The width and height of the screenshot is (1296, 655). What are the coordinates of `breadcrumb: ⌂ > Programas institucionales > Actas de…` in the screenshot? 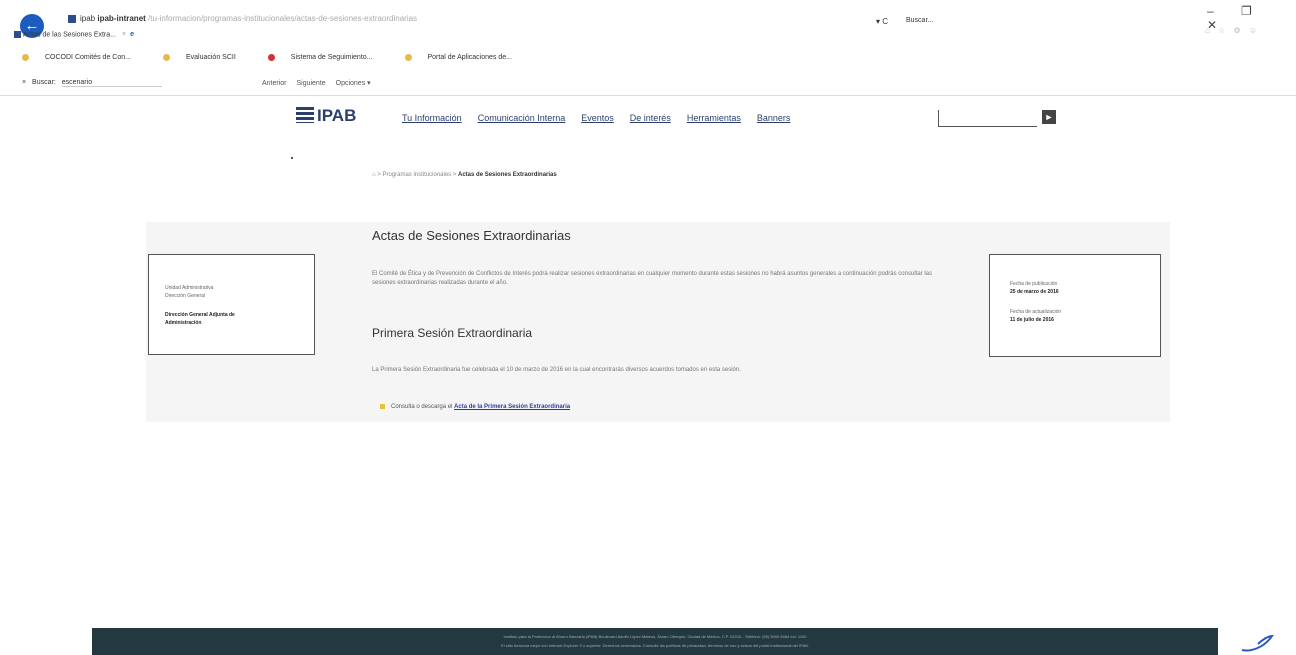 It's located at (464, 175).